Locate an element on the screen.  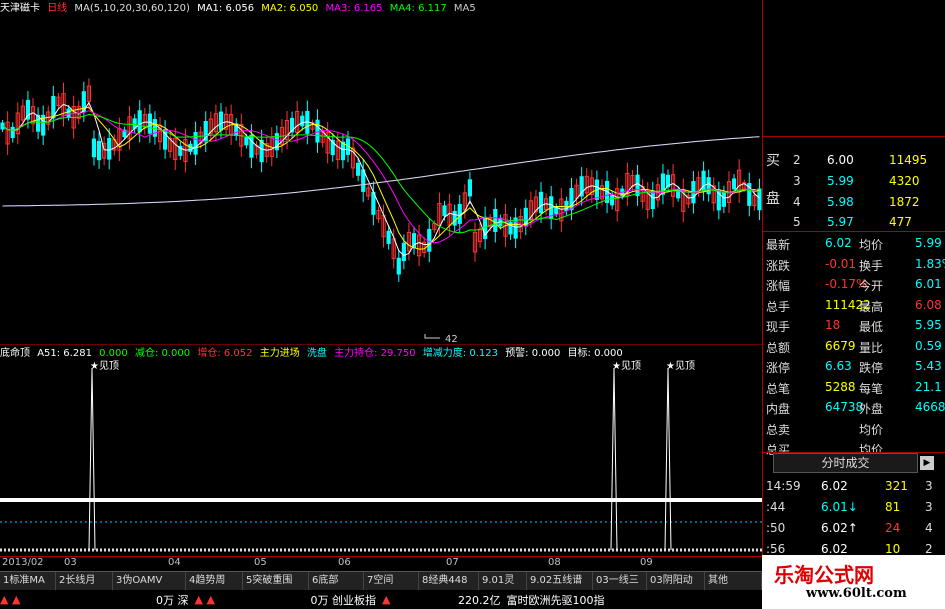
quote-value: 5.95 is located at coordinates (928, 325).